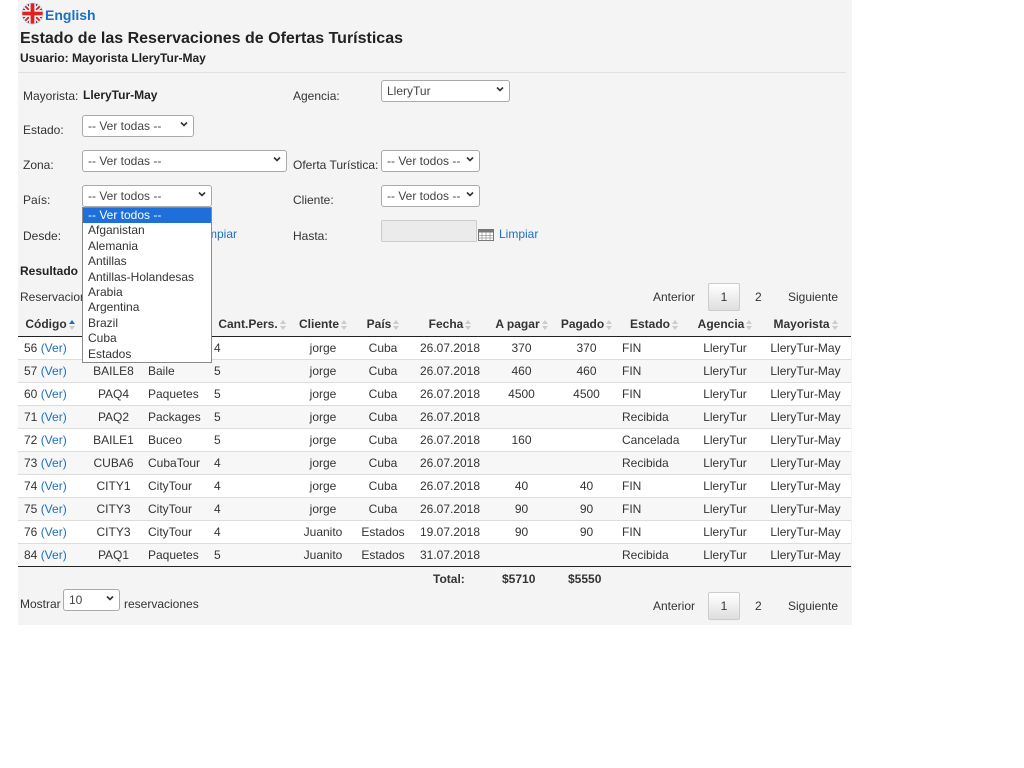 The width and height of the screenshot is (1024, 768). Describe the element at coordinates (450, 348) in the screenshot. I see `cell-fecha: 26.07.2018` at that location.